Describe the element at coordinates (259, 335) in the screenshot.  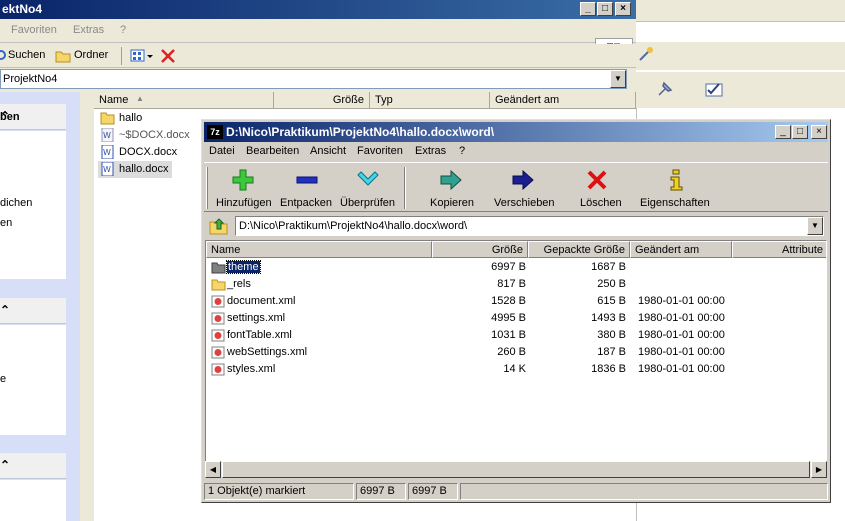
I see `file-name: fontTable.xml` at that location.